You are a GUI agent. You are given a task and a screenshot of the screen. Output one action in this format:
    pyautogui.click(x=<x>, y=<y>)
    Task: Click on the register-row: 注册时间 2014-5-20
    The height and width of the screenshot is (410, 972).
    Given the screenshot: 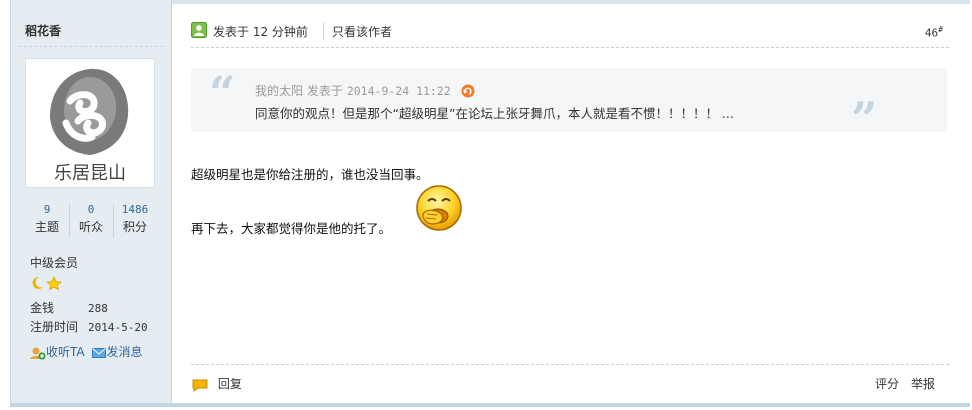 What is the action you would take?
    pyautogui.click(x=89, y=327)
    